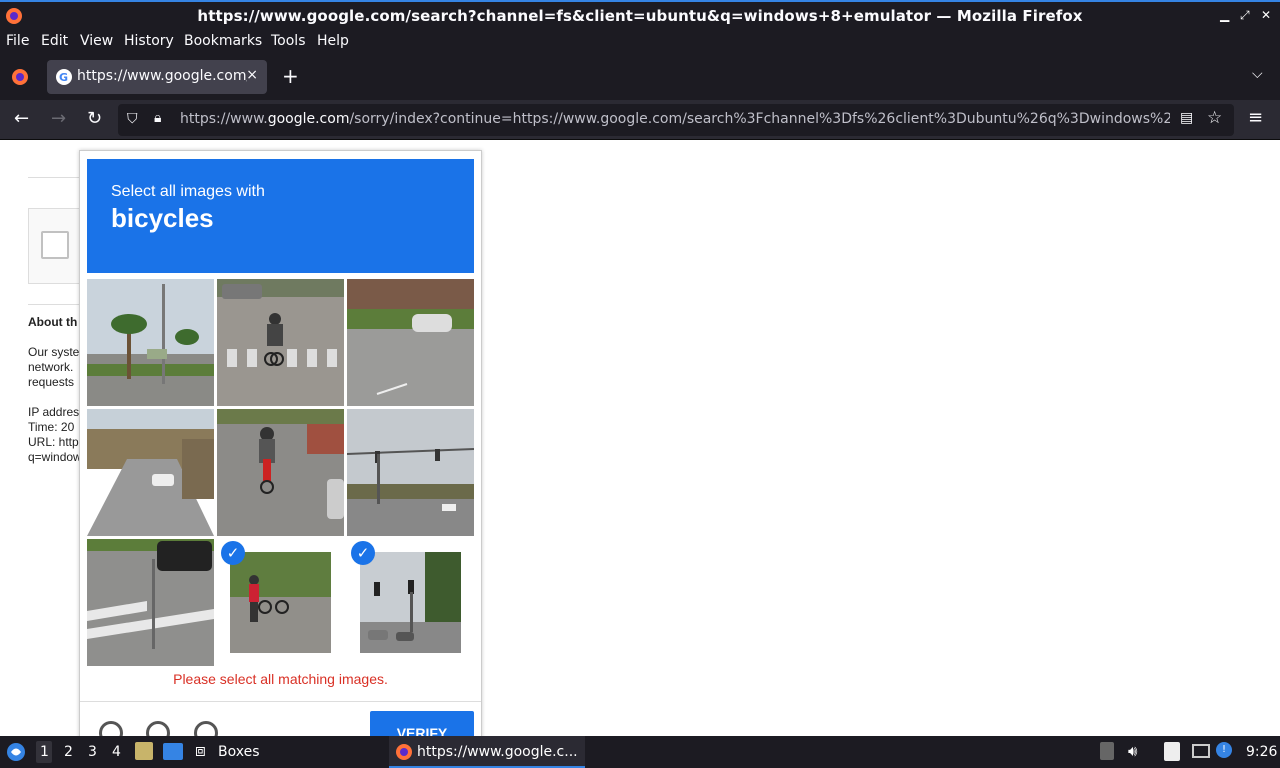 This screenshot has height=768, width=1280. Describe the element at coordinates (206, 728) in the screenshot. I see `info-icon` at that location.